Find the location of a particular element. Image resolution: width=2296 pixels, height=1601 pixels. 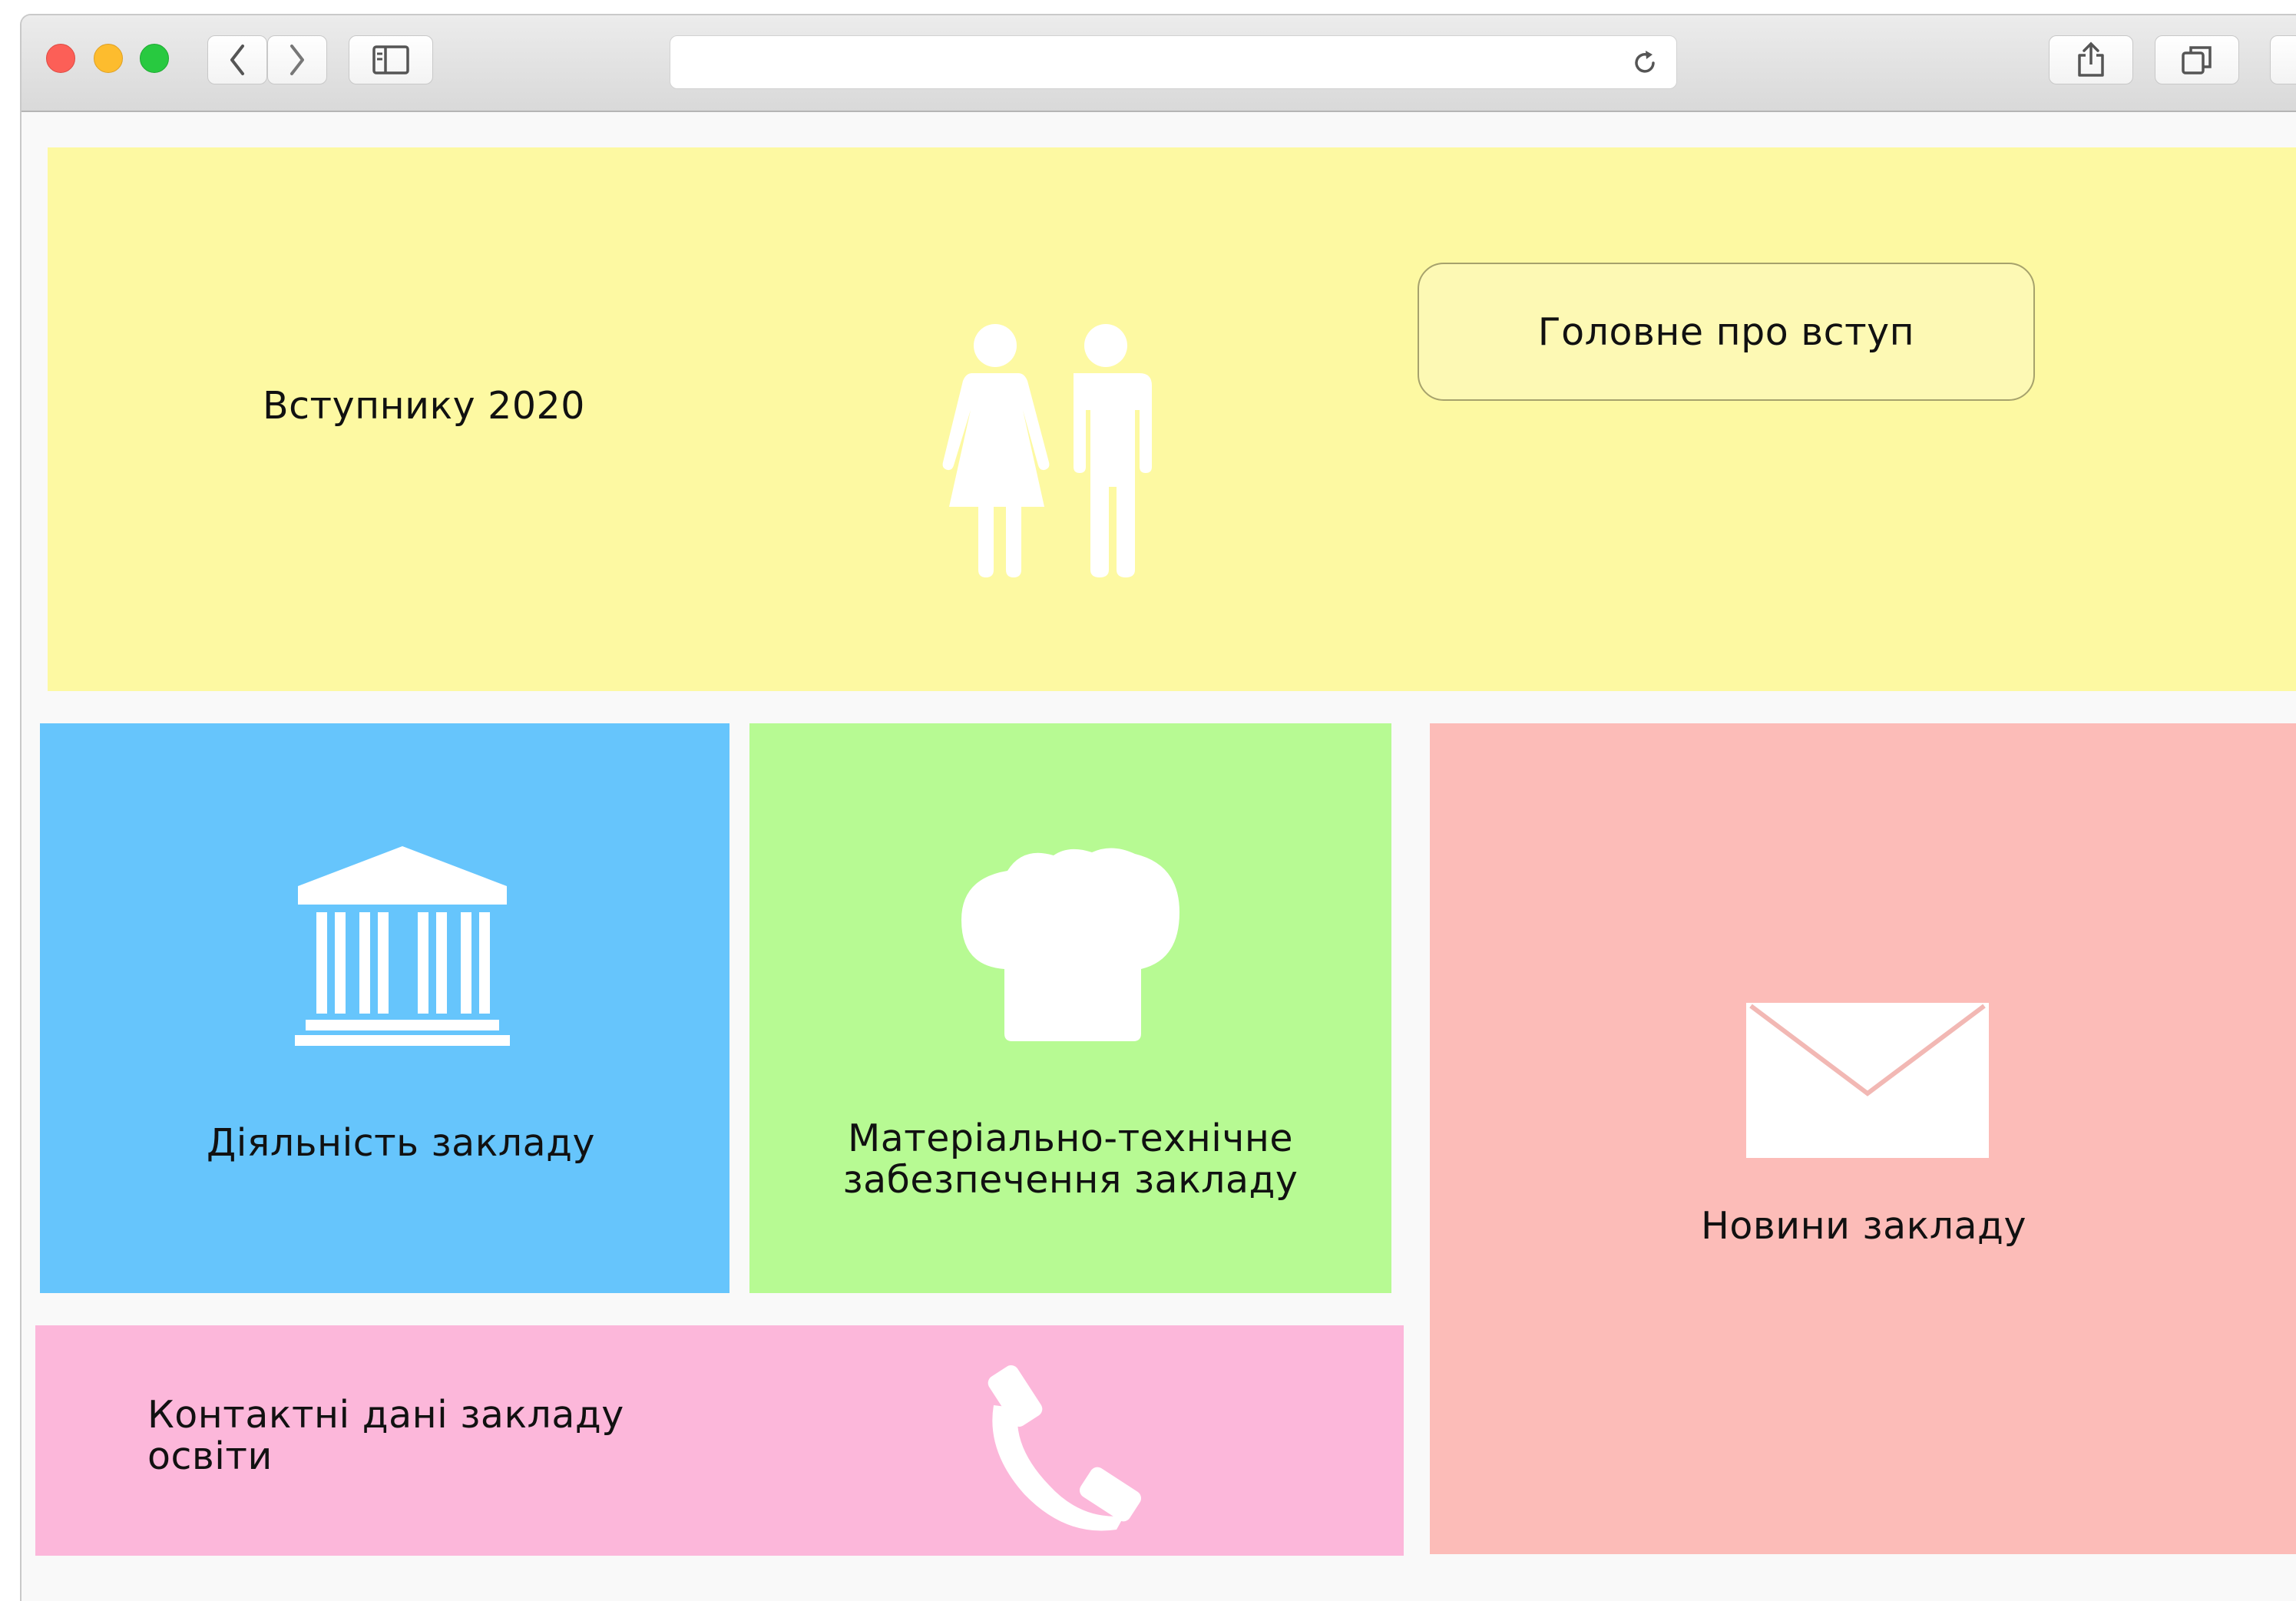

tabs-icon is located at coordinates (2197, 60).